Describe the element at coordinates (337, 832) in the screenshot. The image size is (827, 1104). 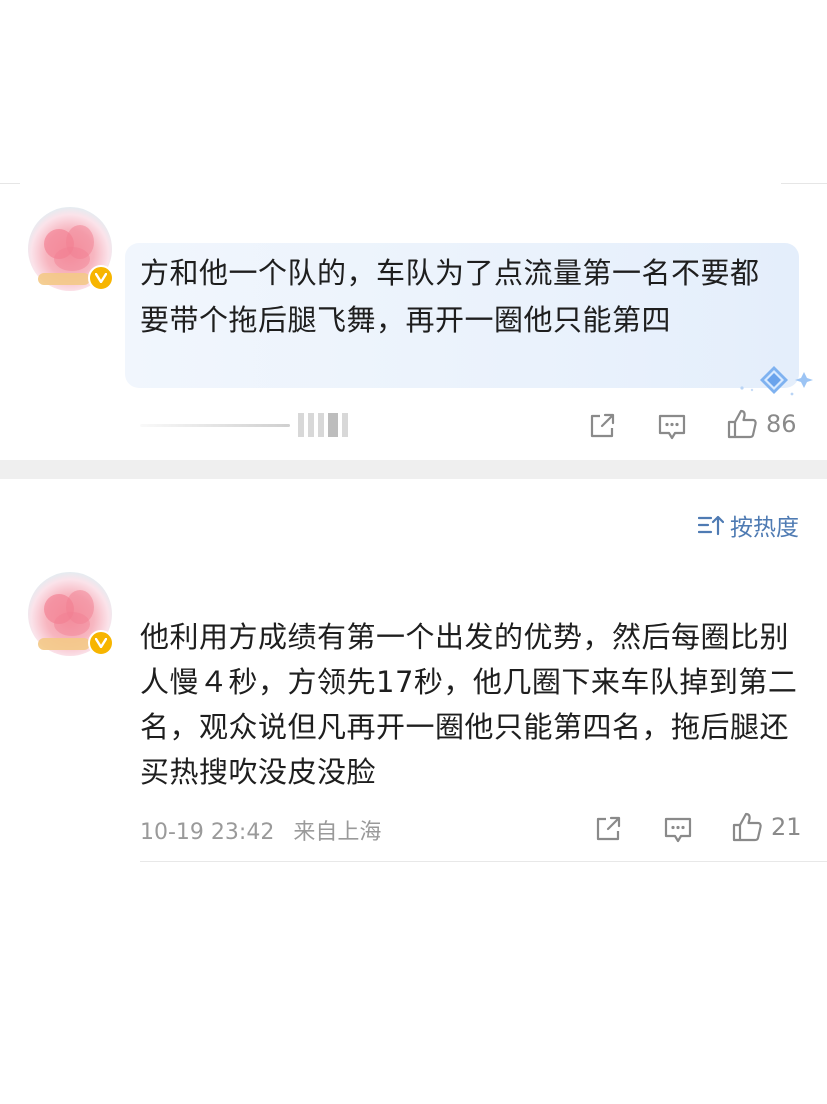
I see `comment-location: 来自上海` at that location.